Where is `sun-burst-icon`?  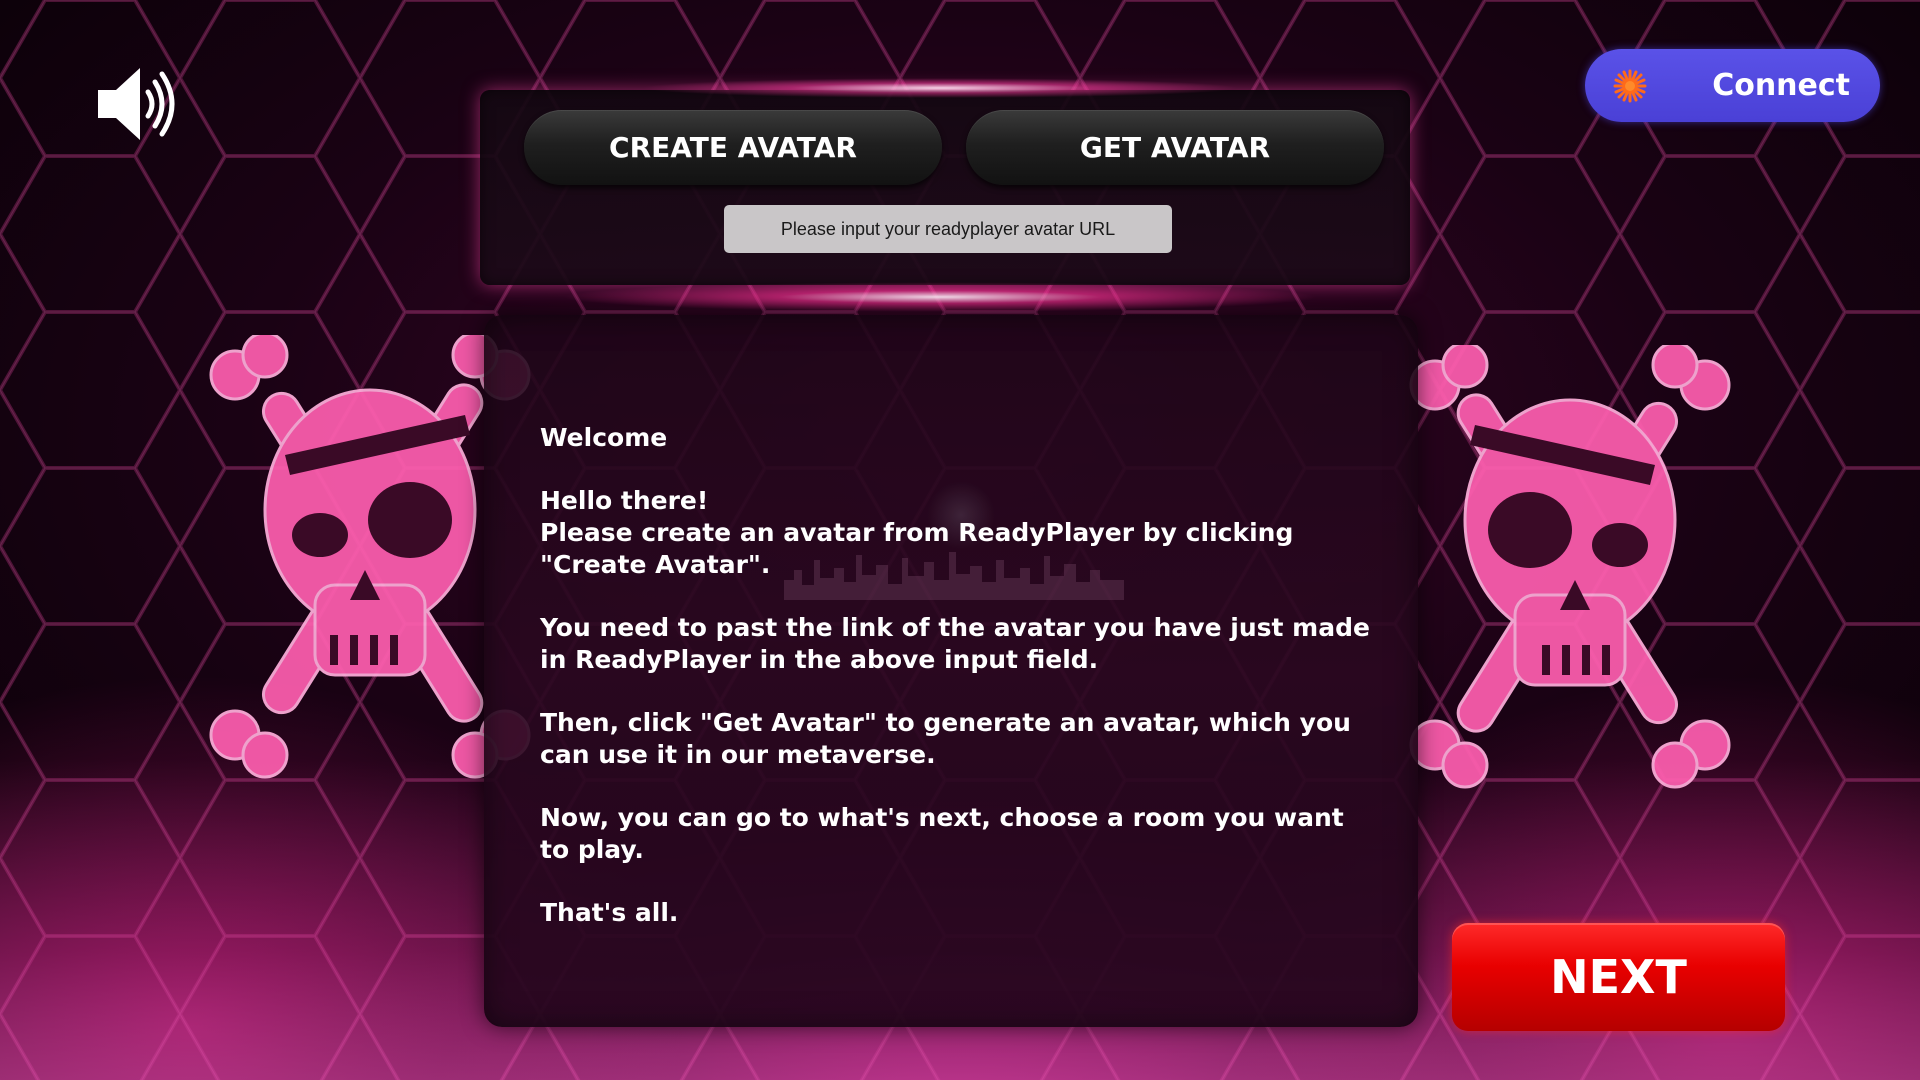
sun-burst-icon is located at coordinates (1630, 86).